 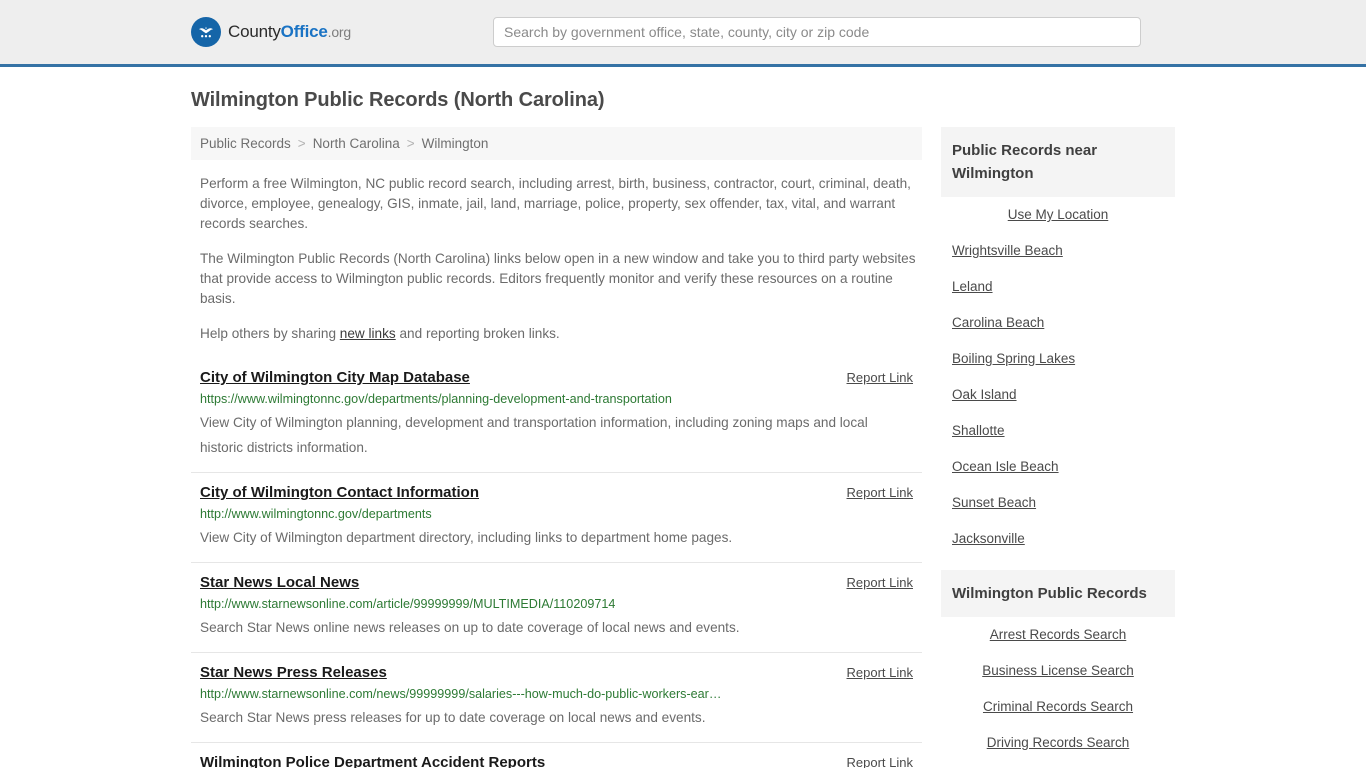 I want to click on sidebar-item-arrest-records-search: Arrest Records Search, so click(x=1058, y=635).